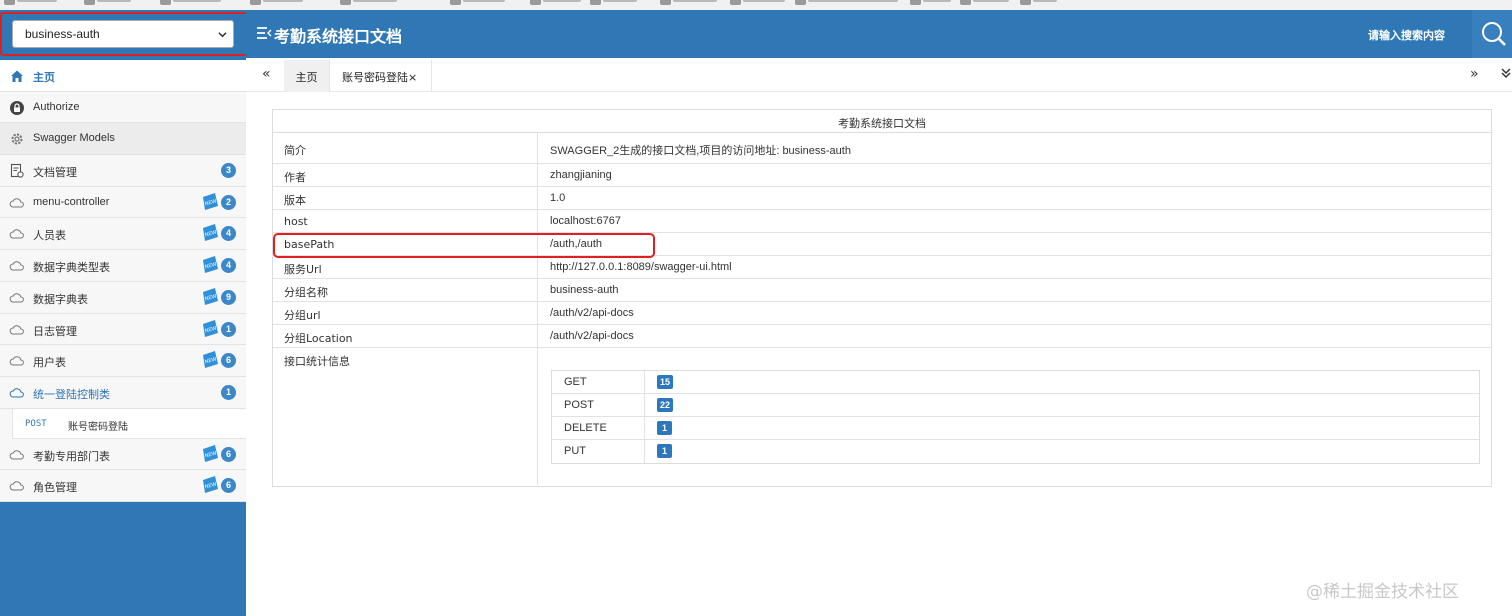  I want to click on stats-row: PUT 1, so click(1015, 451).